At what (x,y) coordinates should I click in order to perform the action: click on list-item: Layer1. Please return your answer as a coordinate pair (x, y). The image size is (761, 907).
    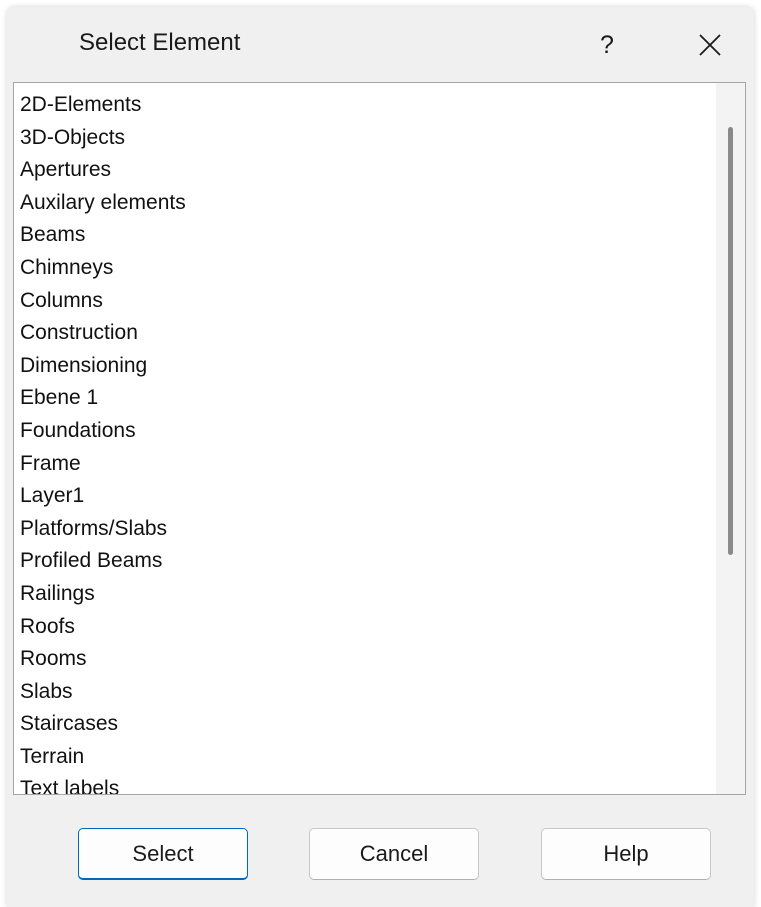
    Looking at the image, I should click on (365, 496).